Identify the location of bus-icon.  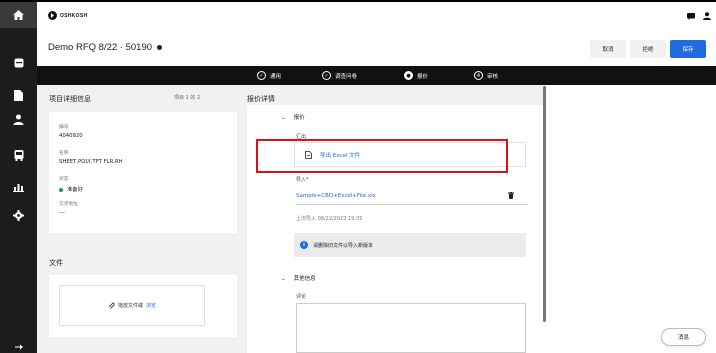
(18, 155).